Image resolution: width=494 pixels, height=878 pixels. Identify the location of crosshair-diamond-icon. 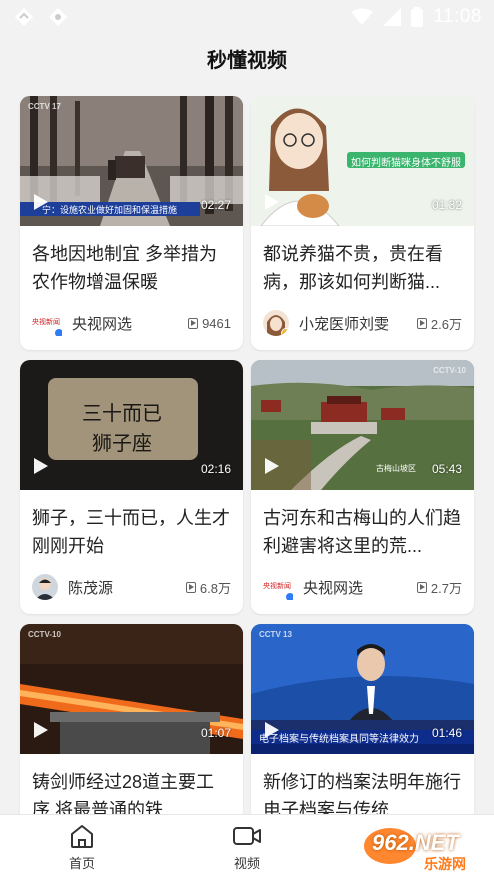
(58, 17).